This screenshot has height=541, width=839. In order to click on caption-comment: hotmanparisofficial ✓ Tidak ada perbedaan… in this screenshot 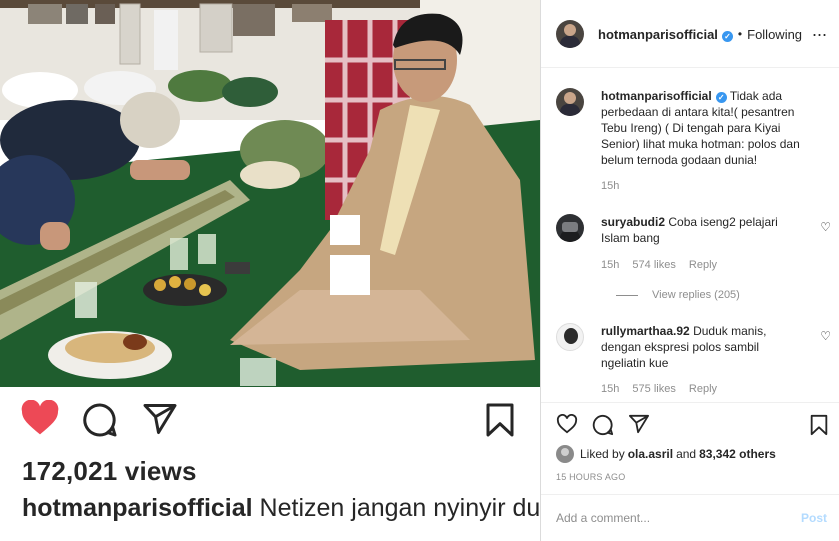, I will do `click(693, 143)`.